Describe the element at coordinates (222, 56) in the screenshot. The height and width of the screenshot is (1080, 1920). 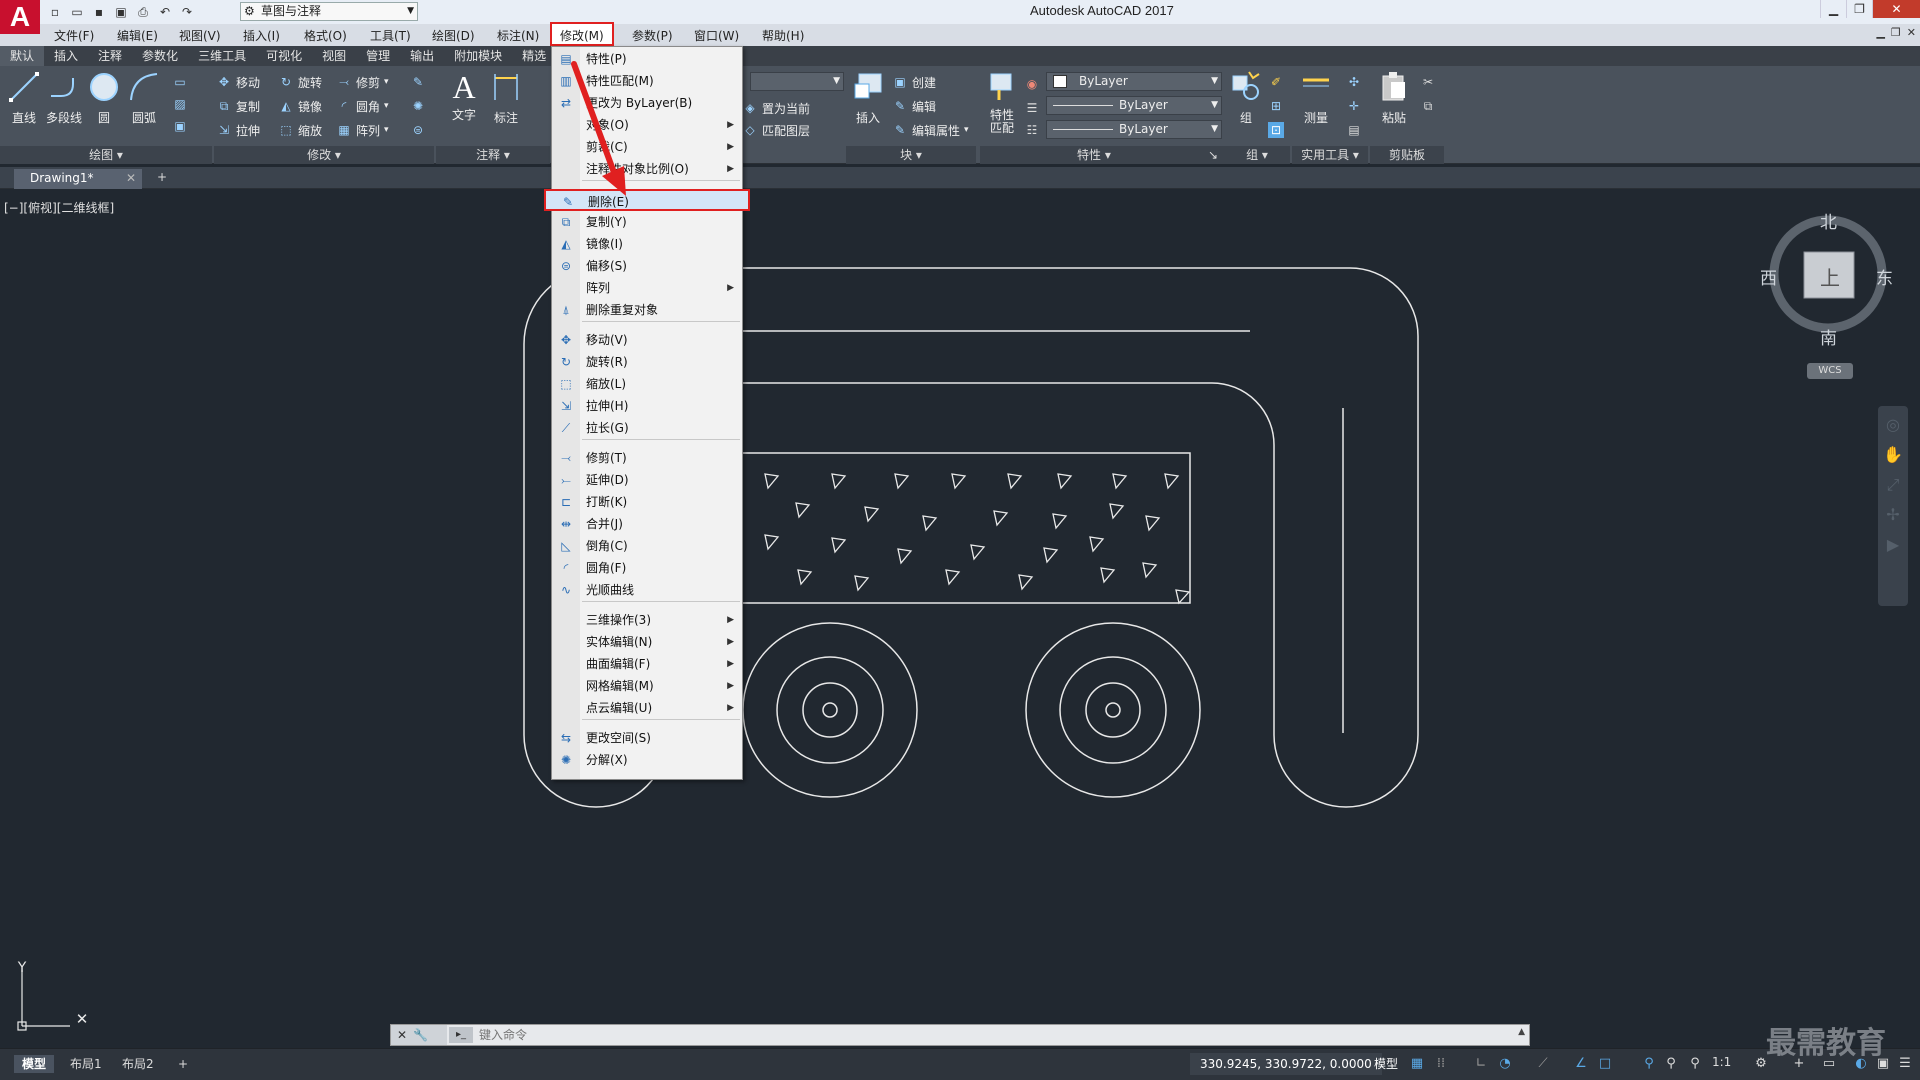
I see `tab-3d-tools: 三维工具` at that location.